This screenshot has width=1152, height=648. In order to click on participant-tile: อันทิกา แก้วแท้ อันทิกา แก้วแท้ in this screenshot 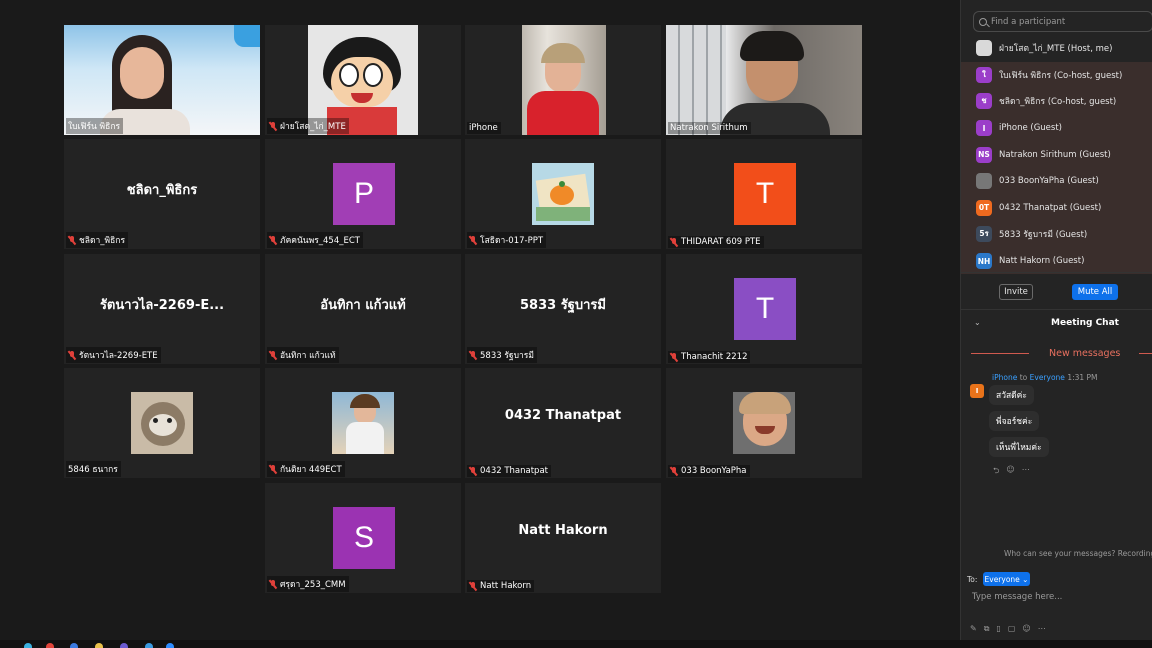, I will do `click(363, 309)`.